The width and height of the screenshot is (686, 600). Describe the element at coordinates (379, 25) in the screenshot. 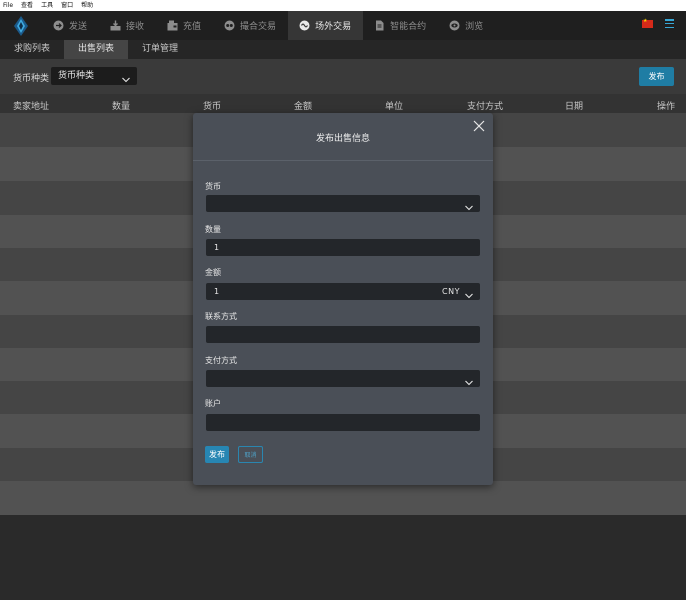

I see `document-icon` at that location.